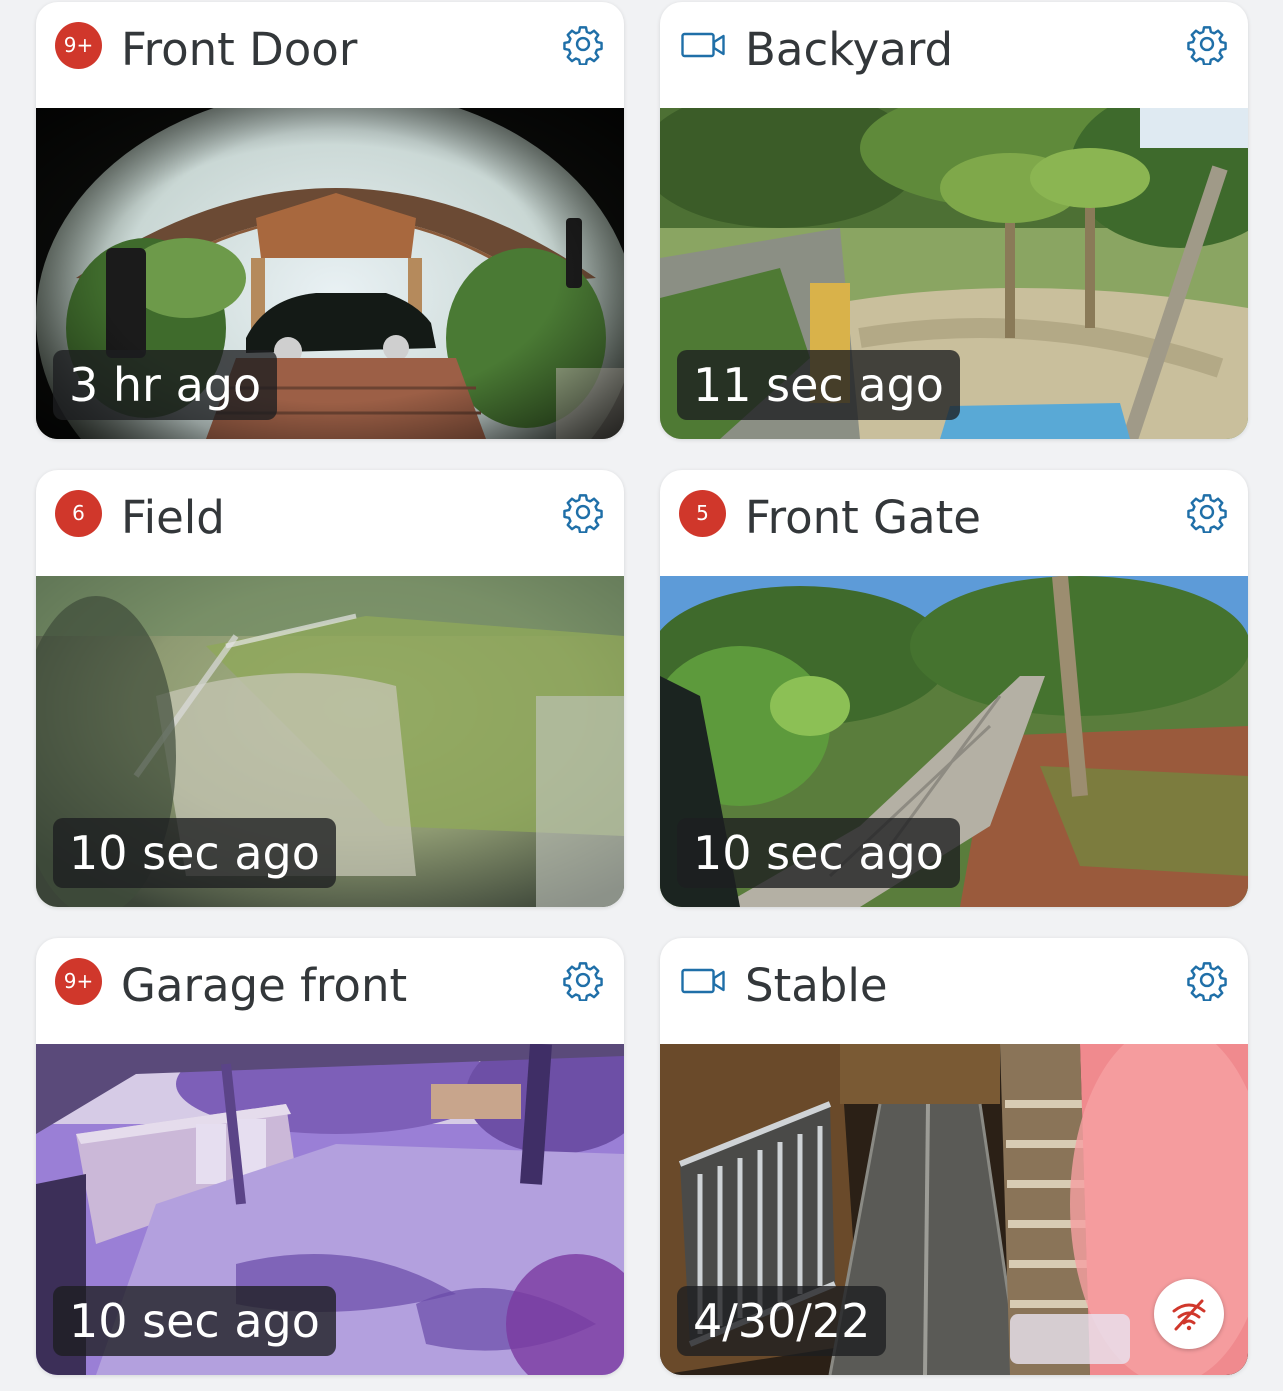 The width and height of the screenshot is (1283, 1391). What do you see at coordinates (702, 513) in the screenshot?
I see `notification-badge: 5` at bounding box center [702, 513].